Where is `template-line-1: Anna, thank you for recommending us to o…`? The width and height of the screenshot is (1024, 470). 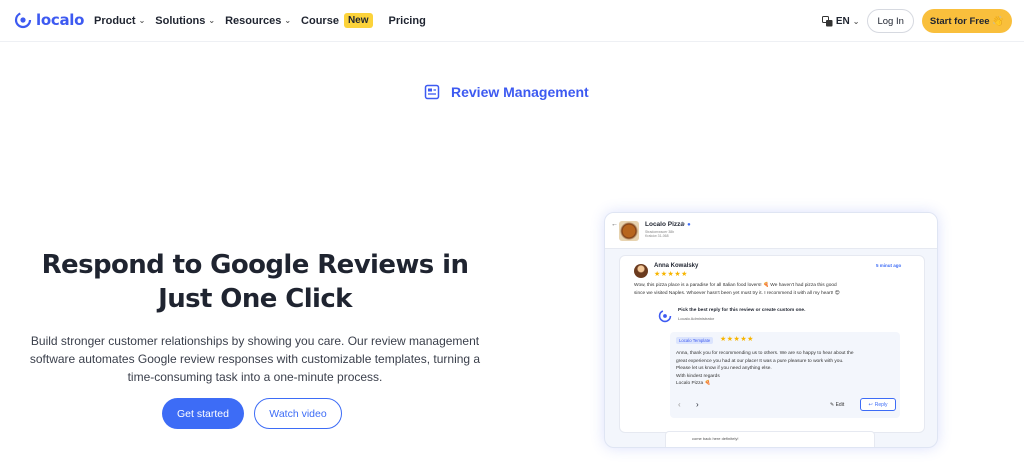
template-line-1: Anna, thank you for recommending us to o… is located at coordinates (765, 353).